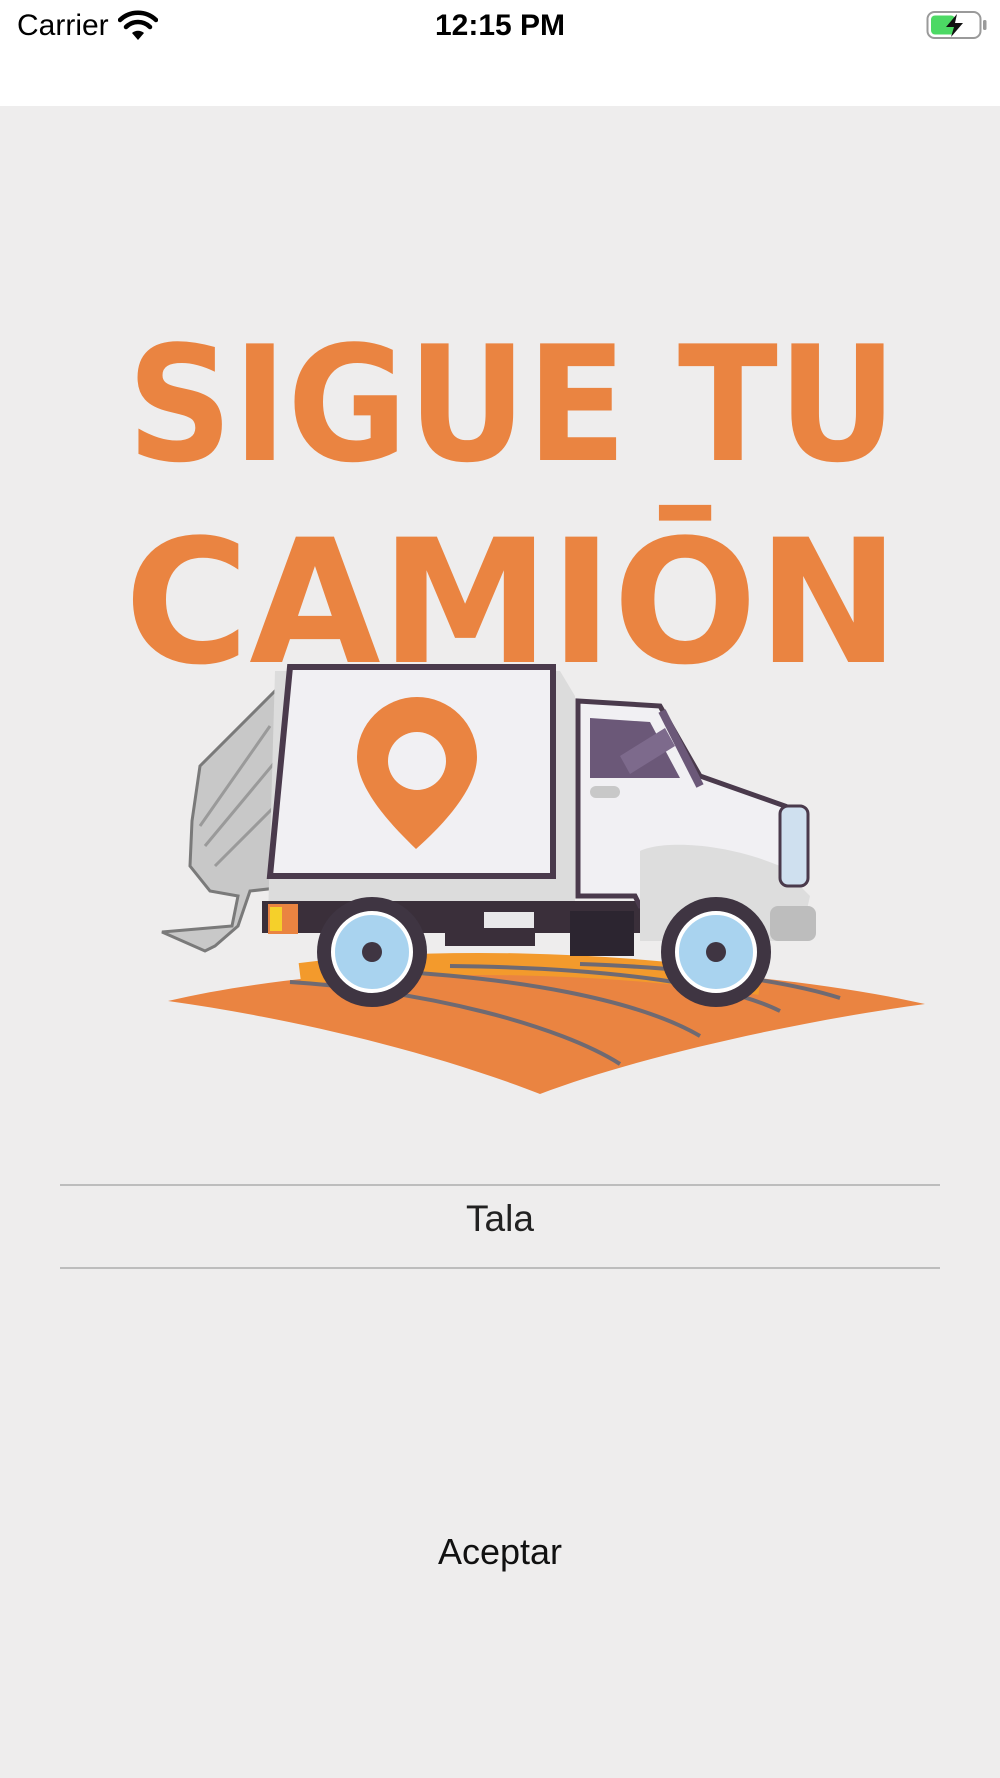 The width and height of the screenshot is (1000, 1778). What do you see at coordinates (512, 404) in the screenshot?
I see `logo-line-1: SIGUE TU` at bounding box center [512, 404].